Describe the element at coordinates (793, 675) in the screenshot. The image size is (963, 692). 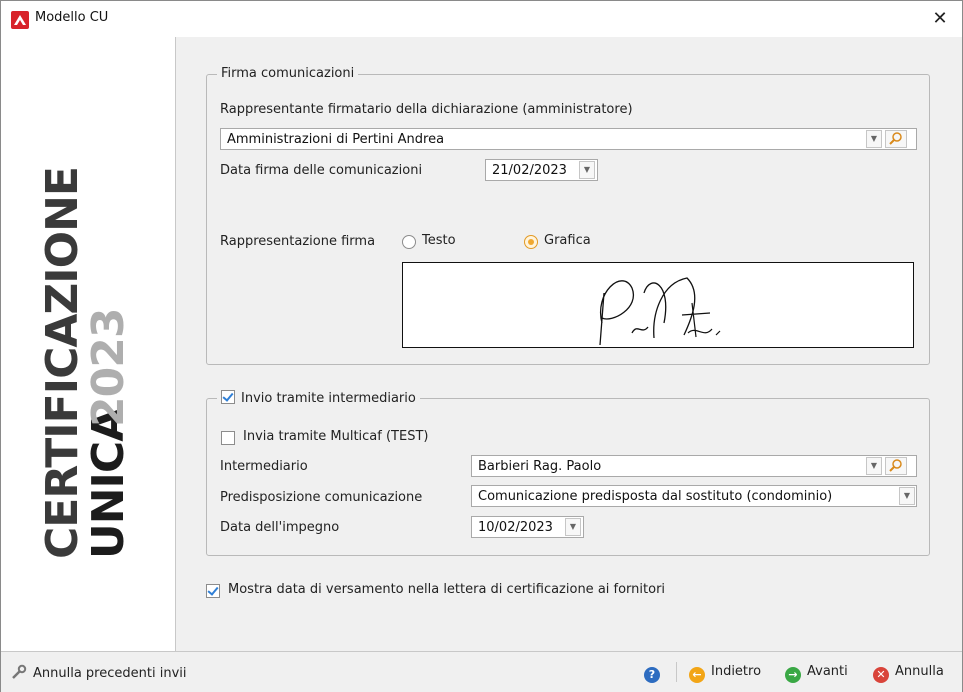
I see `arrow-right-icon: →` at that location.